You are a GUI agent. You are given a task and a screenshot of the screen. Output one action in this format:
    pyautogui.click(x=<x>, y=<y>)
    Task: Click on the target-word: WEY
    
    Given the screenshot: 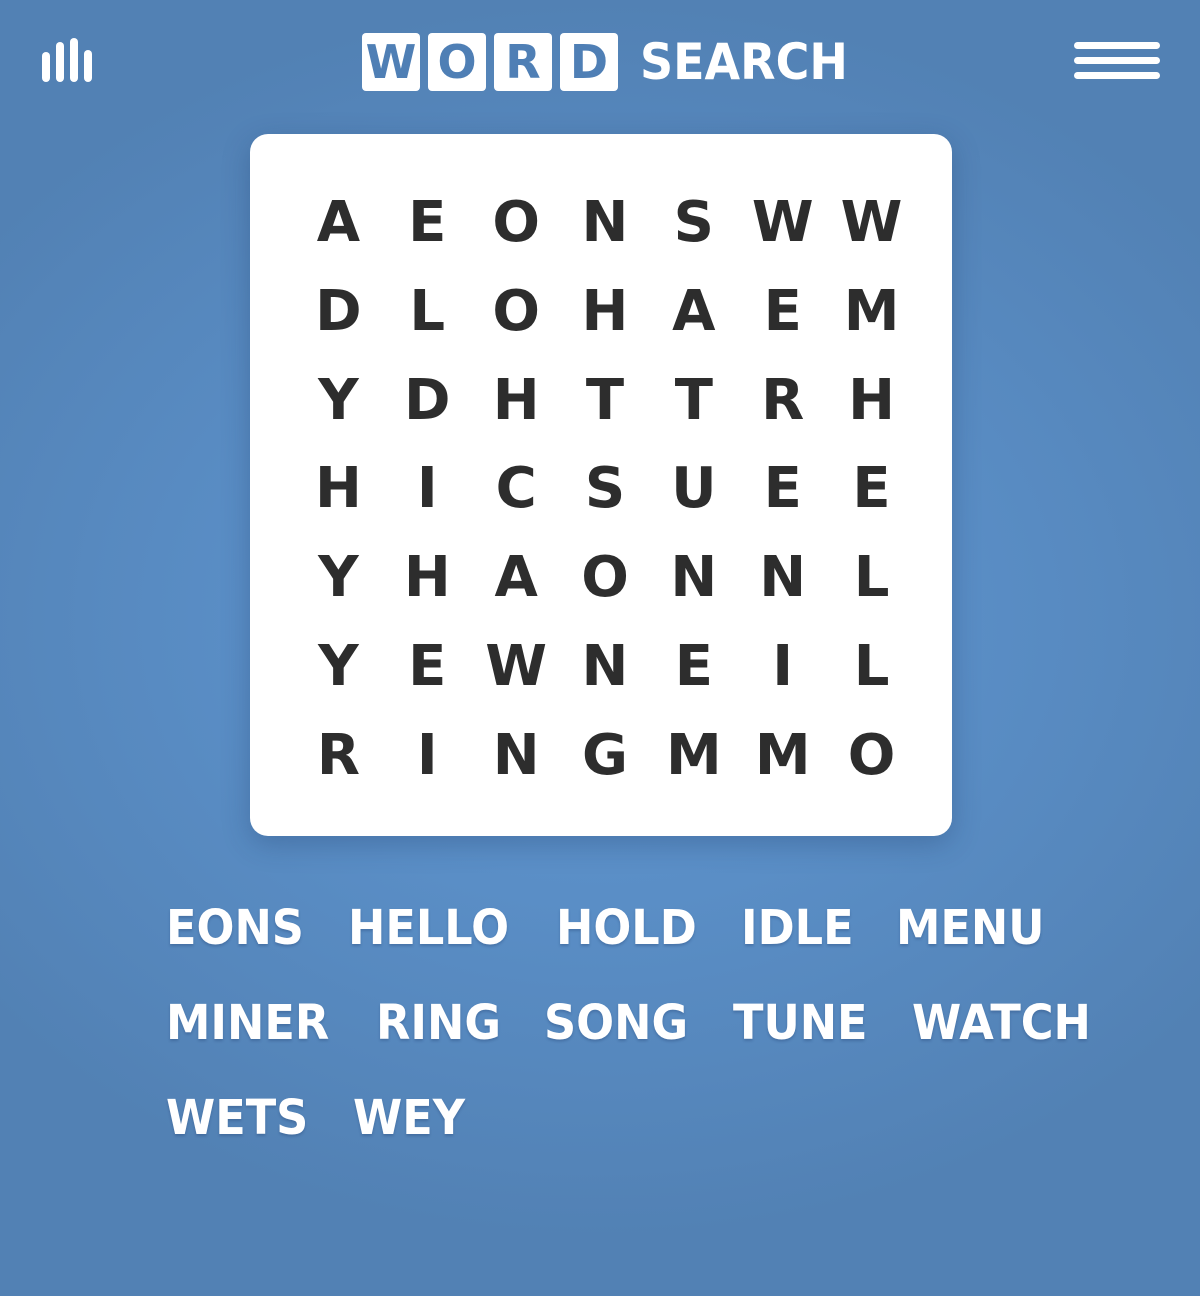 What is the action you would take?
    pyautogui.click(x=409, y=1117)
    